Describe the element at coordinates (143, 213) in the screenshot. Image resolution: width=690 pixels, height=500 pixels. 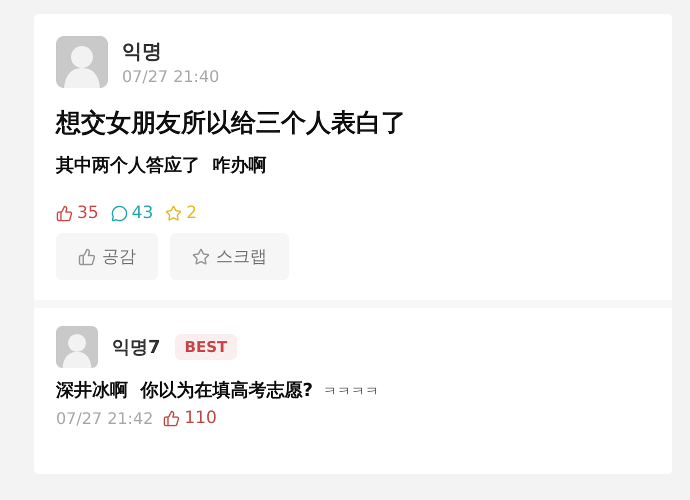
I see `comment-count: 43` at that location.